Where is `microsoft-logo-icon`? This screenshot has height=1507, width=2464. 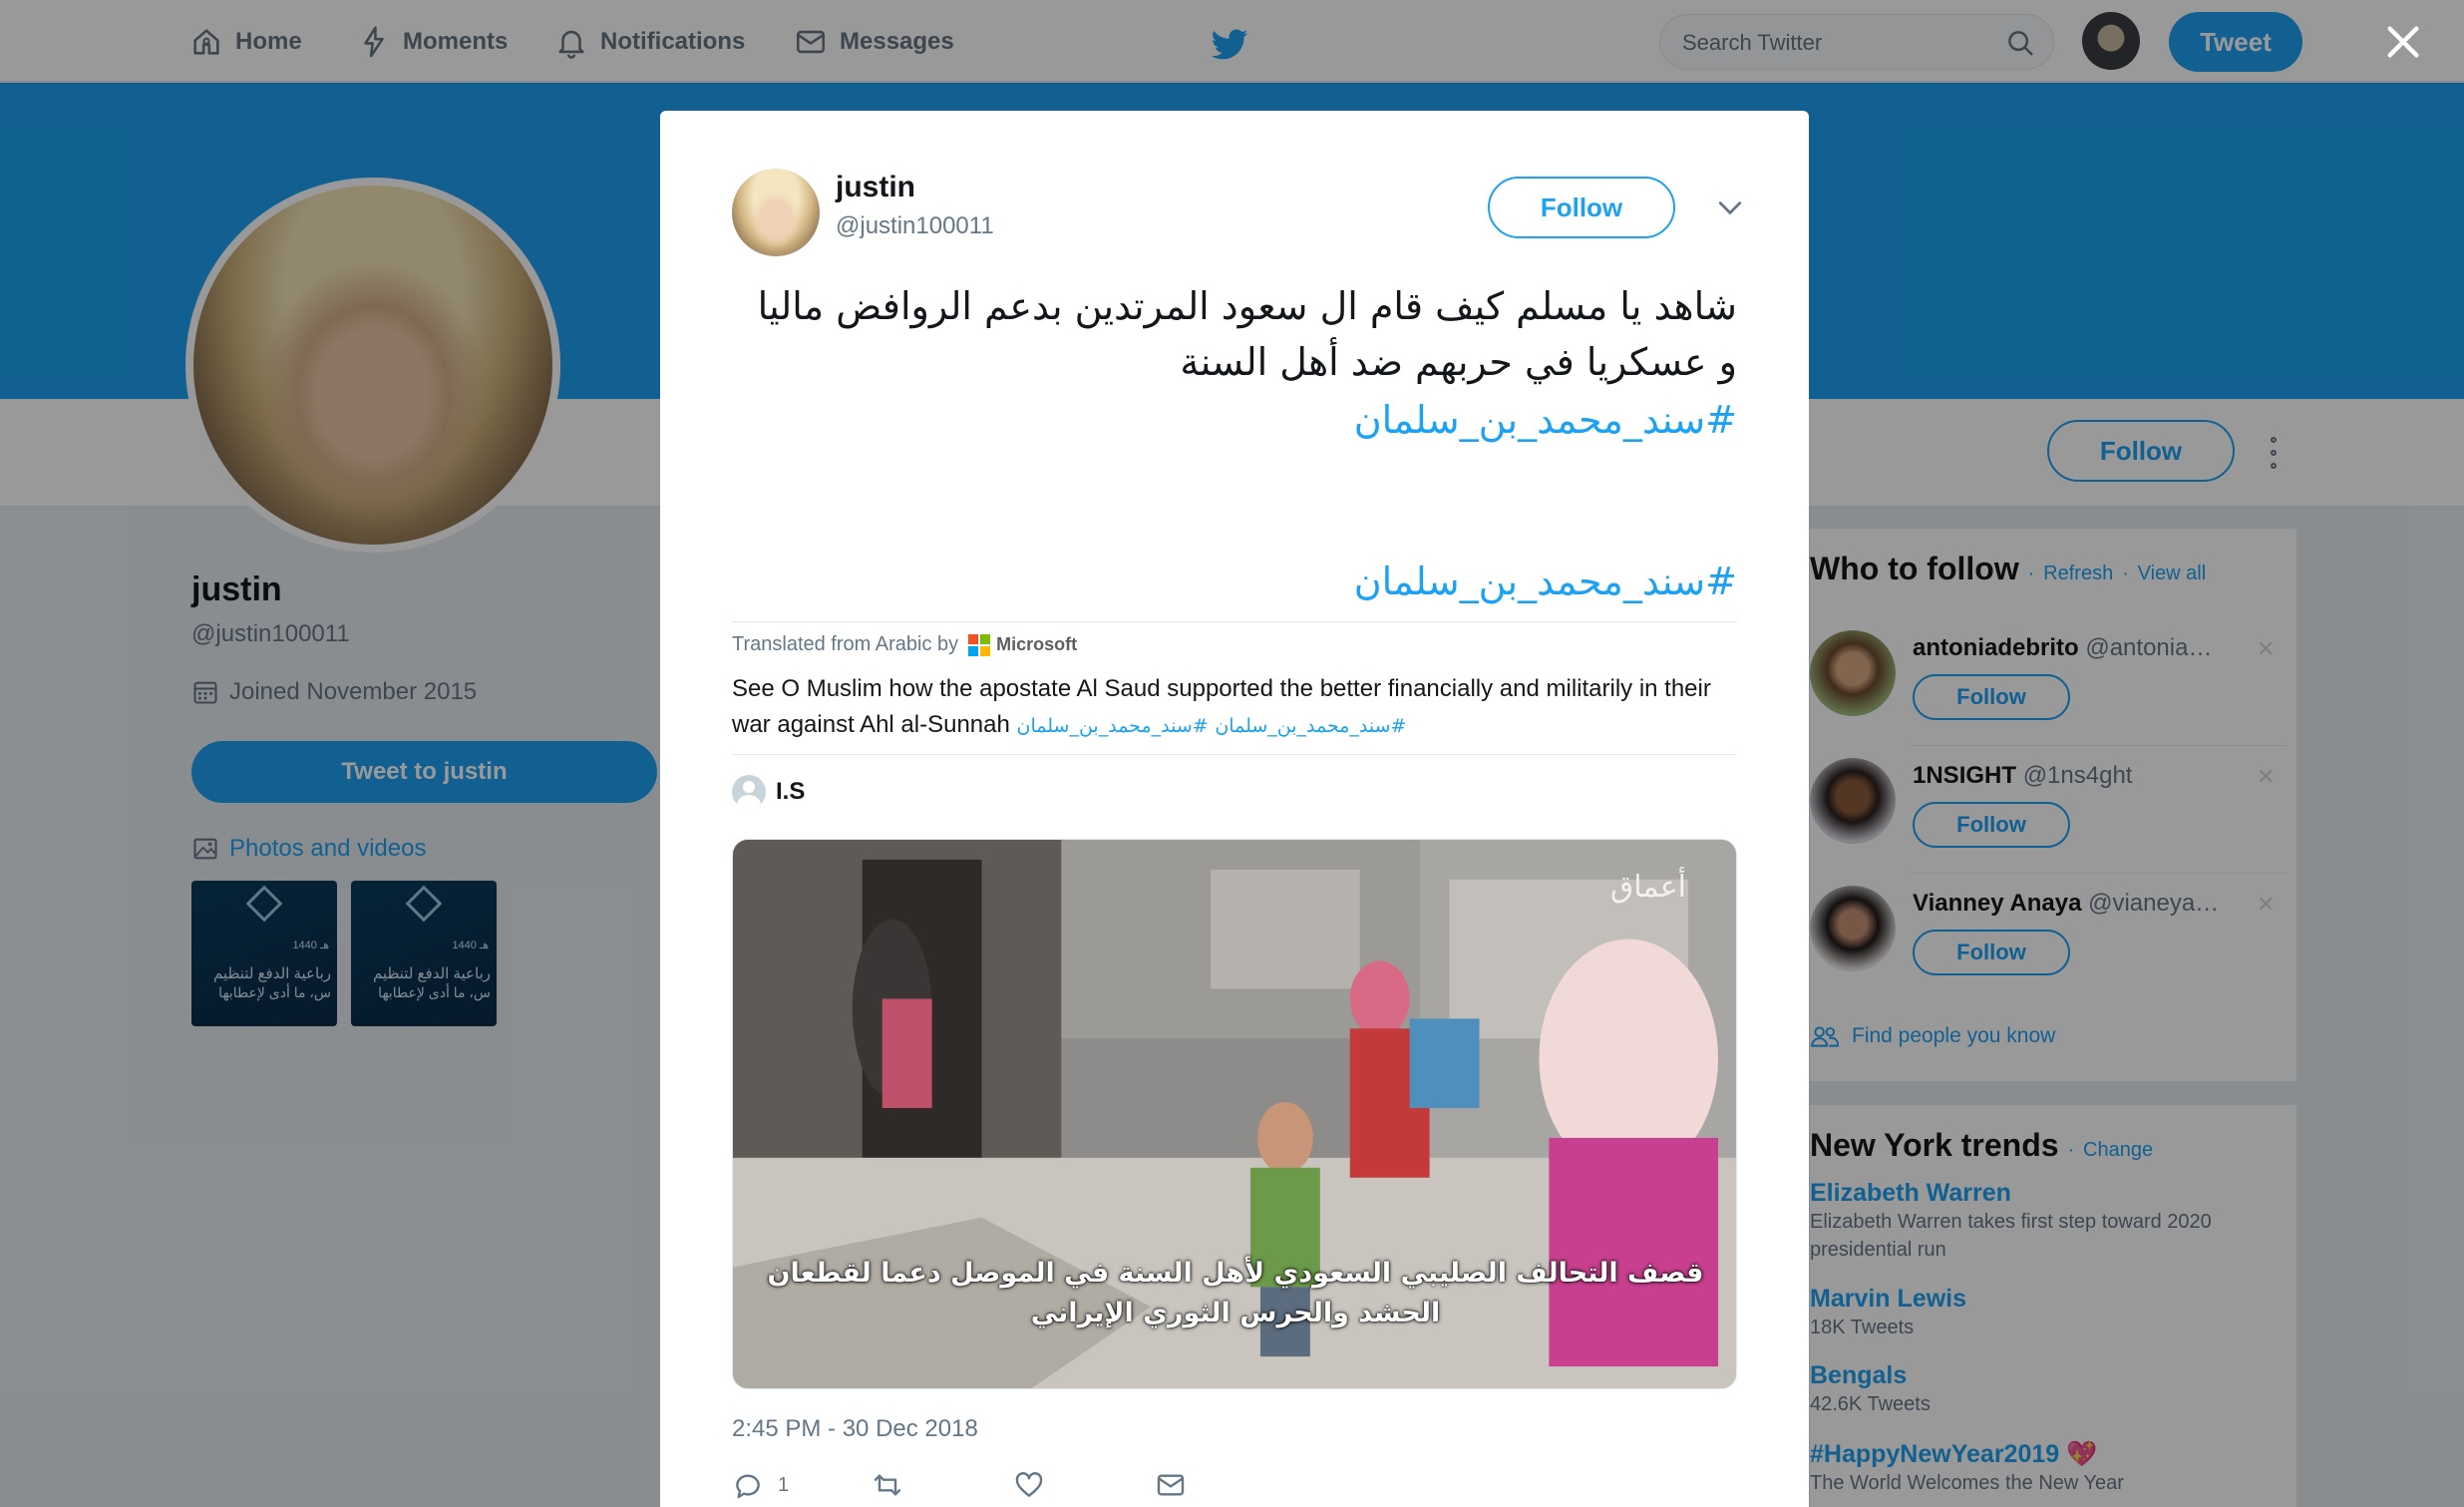
microsoft-logo-icon is located at coordinates (979, 644).